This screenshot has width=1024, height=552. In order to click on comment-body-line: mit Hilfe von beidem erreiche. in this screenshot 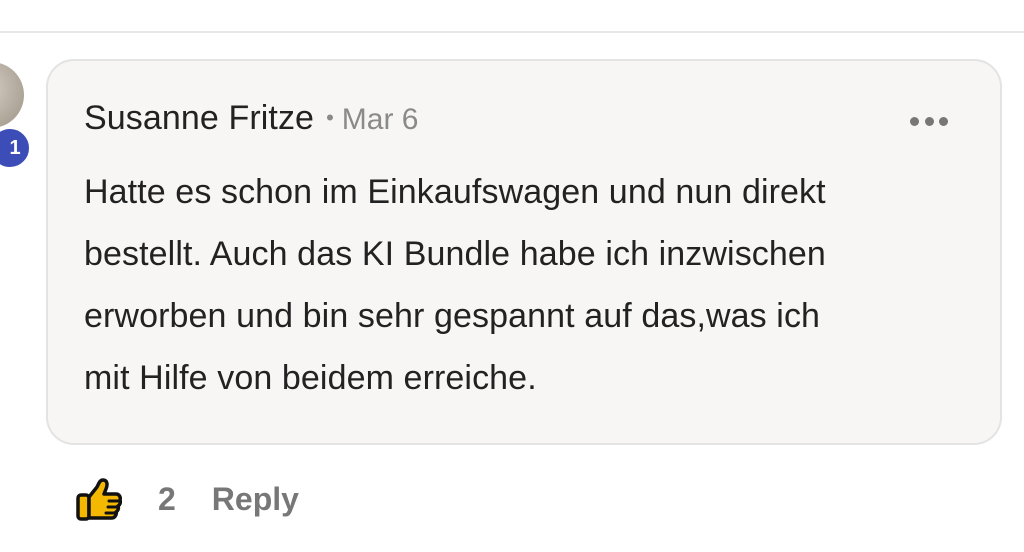, I will do `click(310, 378)`.